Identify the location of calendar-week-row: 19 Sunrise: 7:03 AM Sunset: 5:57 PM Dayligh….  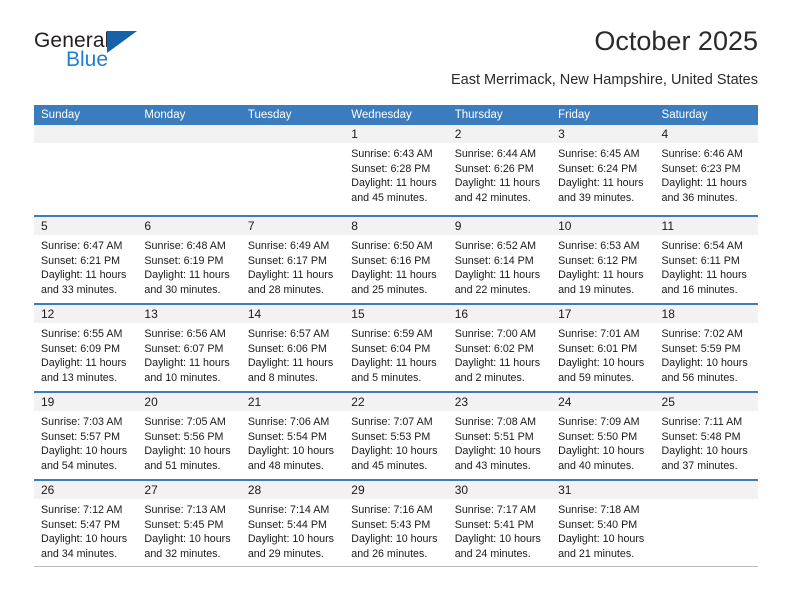
(396, 435).